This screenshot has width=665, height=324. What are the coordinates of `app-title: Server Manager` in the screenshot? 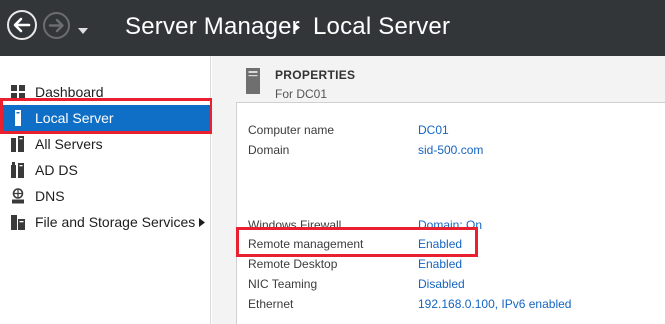 It's located at (212, 26).